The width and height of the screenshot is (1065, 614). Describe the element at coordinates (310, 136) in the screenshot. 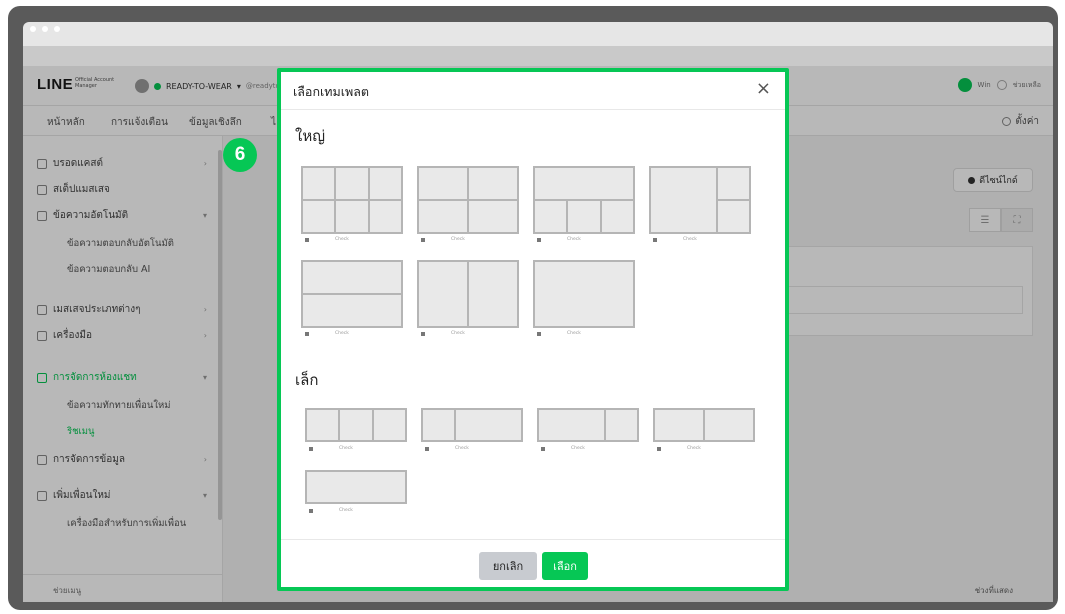

I see `large-section-title: ใหญ่` at that location.